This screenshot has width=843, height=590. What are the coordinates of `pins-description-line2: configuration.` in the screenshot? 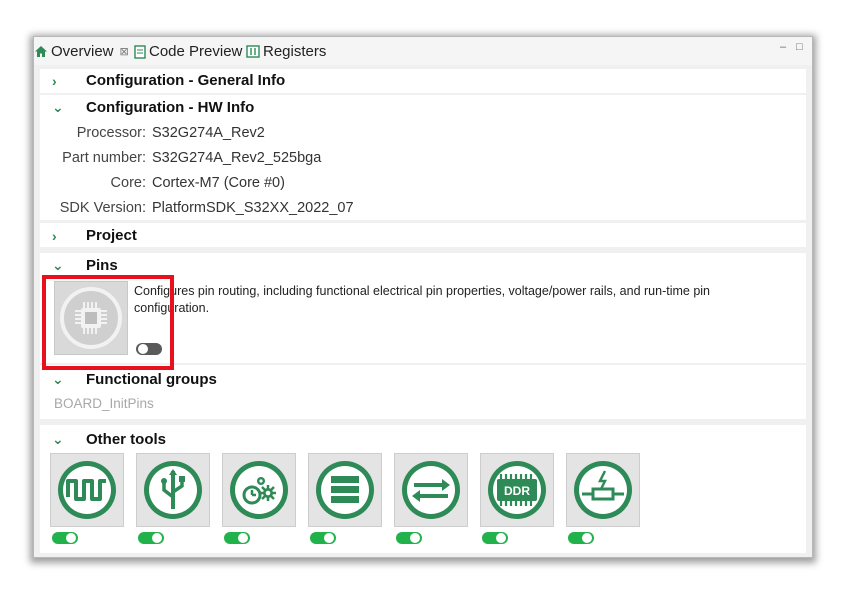 It's located at (172, 308).